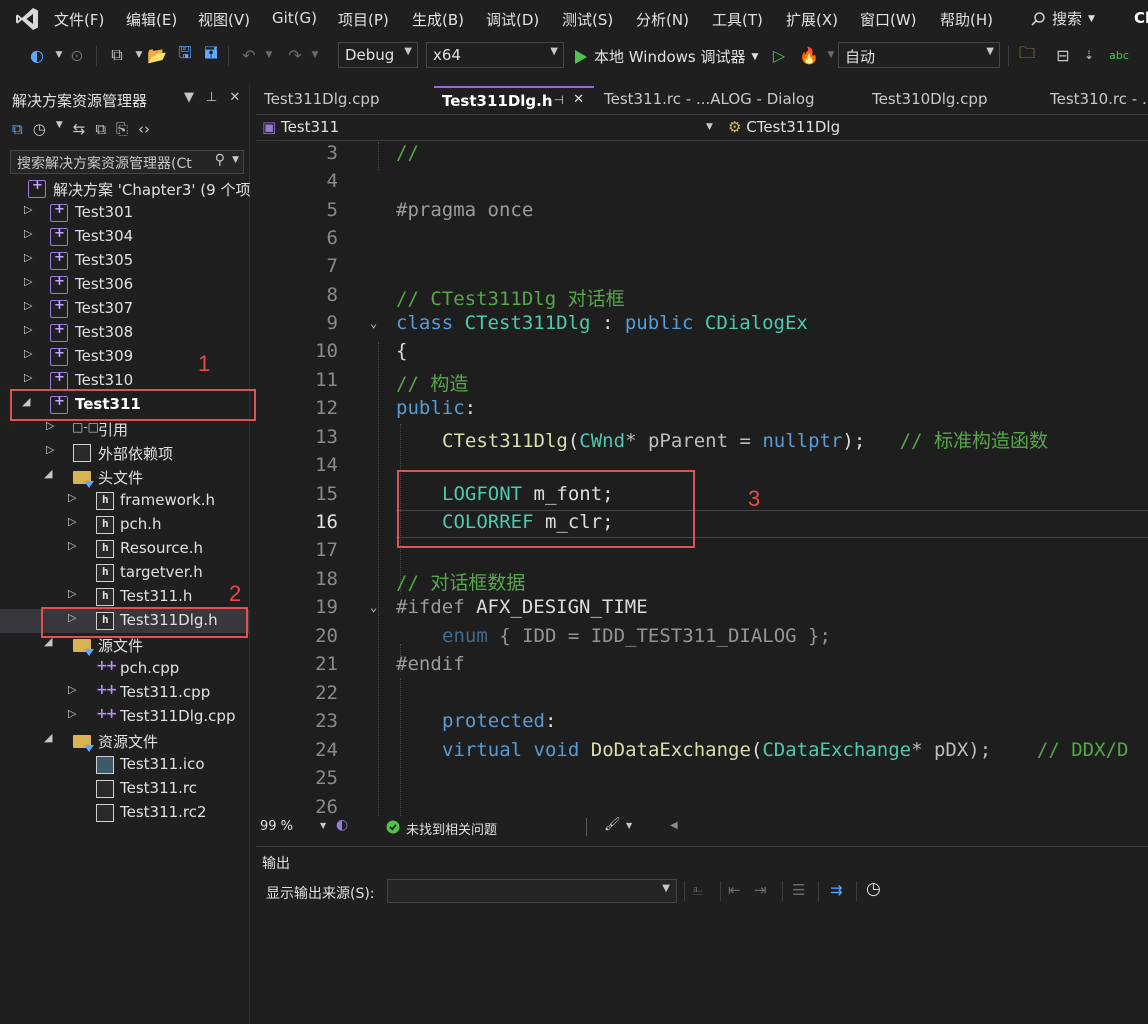  I want to click on window-layout-icon: ⊟, so click(1063, 55).